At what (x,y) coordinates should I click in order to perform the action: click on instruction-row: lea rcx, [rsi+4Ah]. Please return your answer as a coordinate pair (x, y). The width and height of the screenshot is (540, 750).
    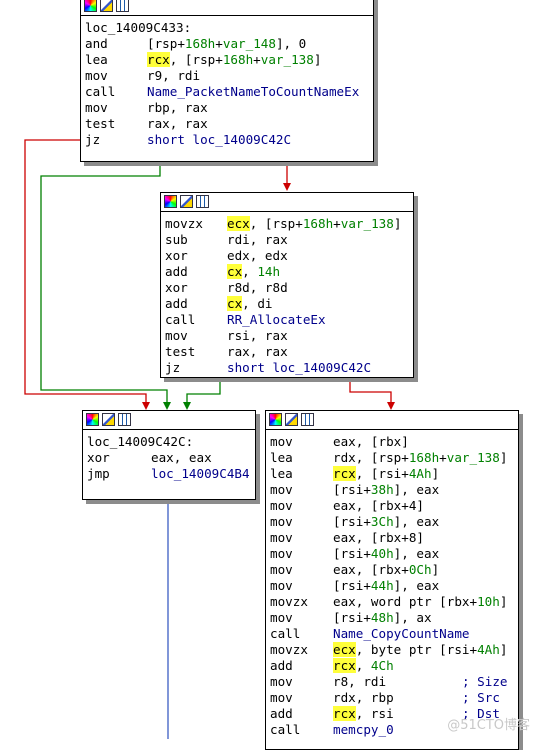
    Looking at the image, I should click on (392, 474).